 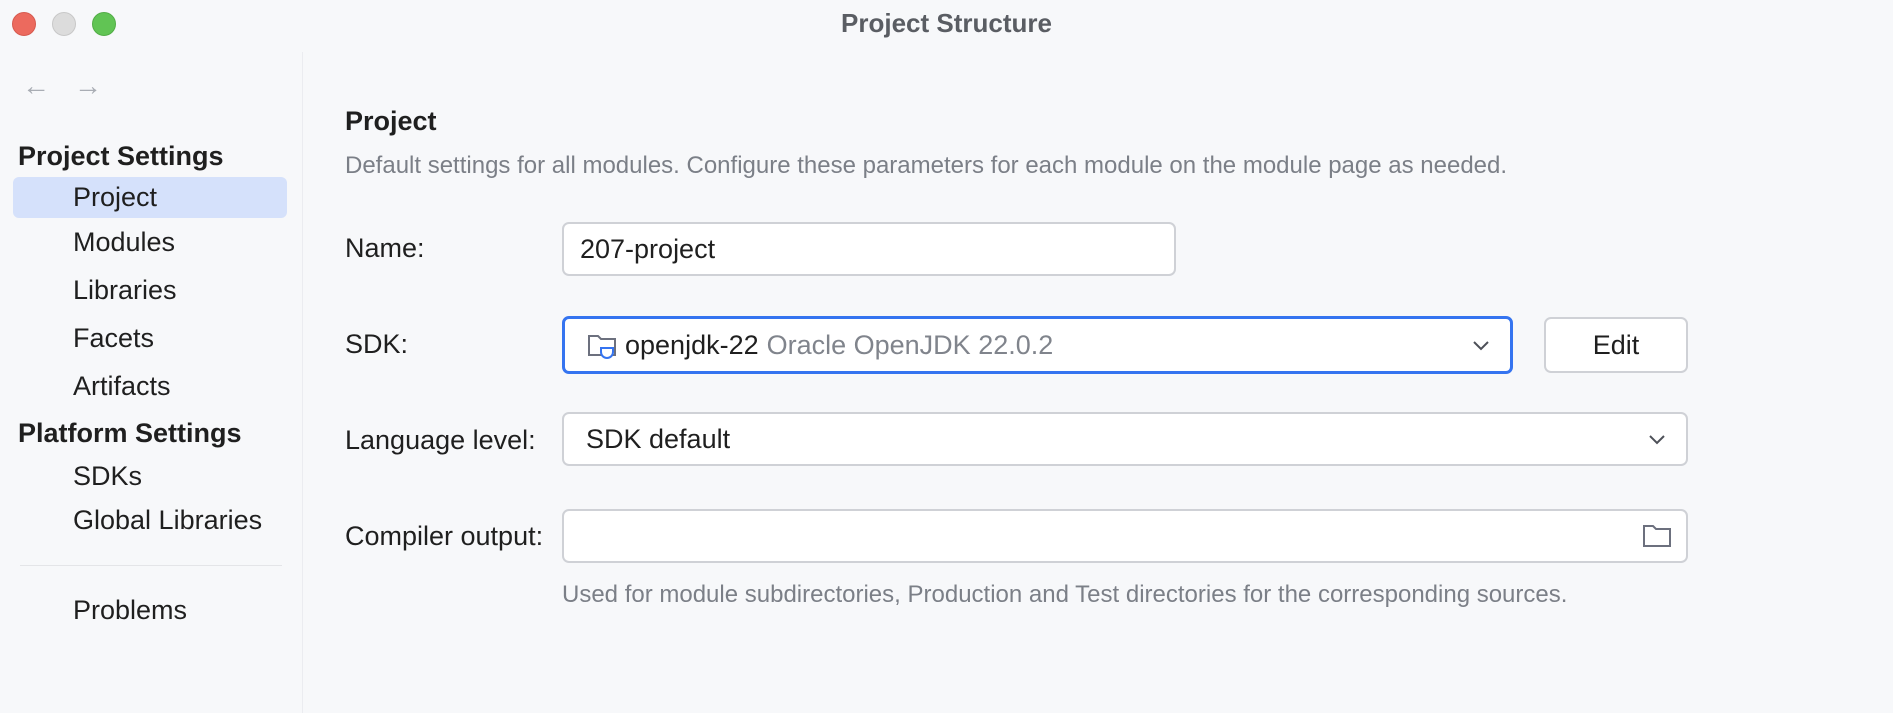 I want to click on name-field, so click(x=869, y=249).